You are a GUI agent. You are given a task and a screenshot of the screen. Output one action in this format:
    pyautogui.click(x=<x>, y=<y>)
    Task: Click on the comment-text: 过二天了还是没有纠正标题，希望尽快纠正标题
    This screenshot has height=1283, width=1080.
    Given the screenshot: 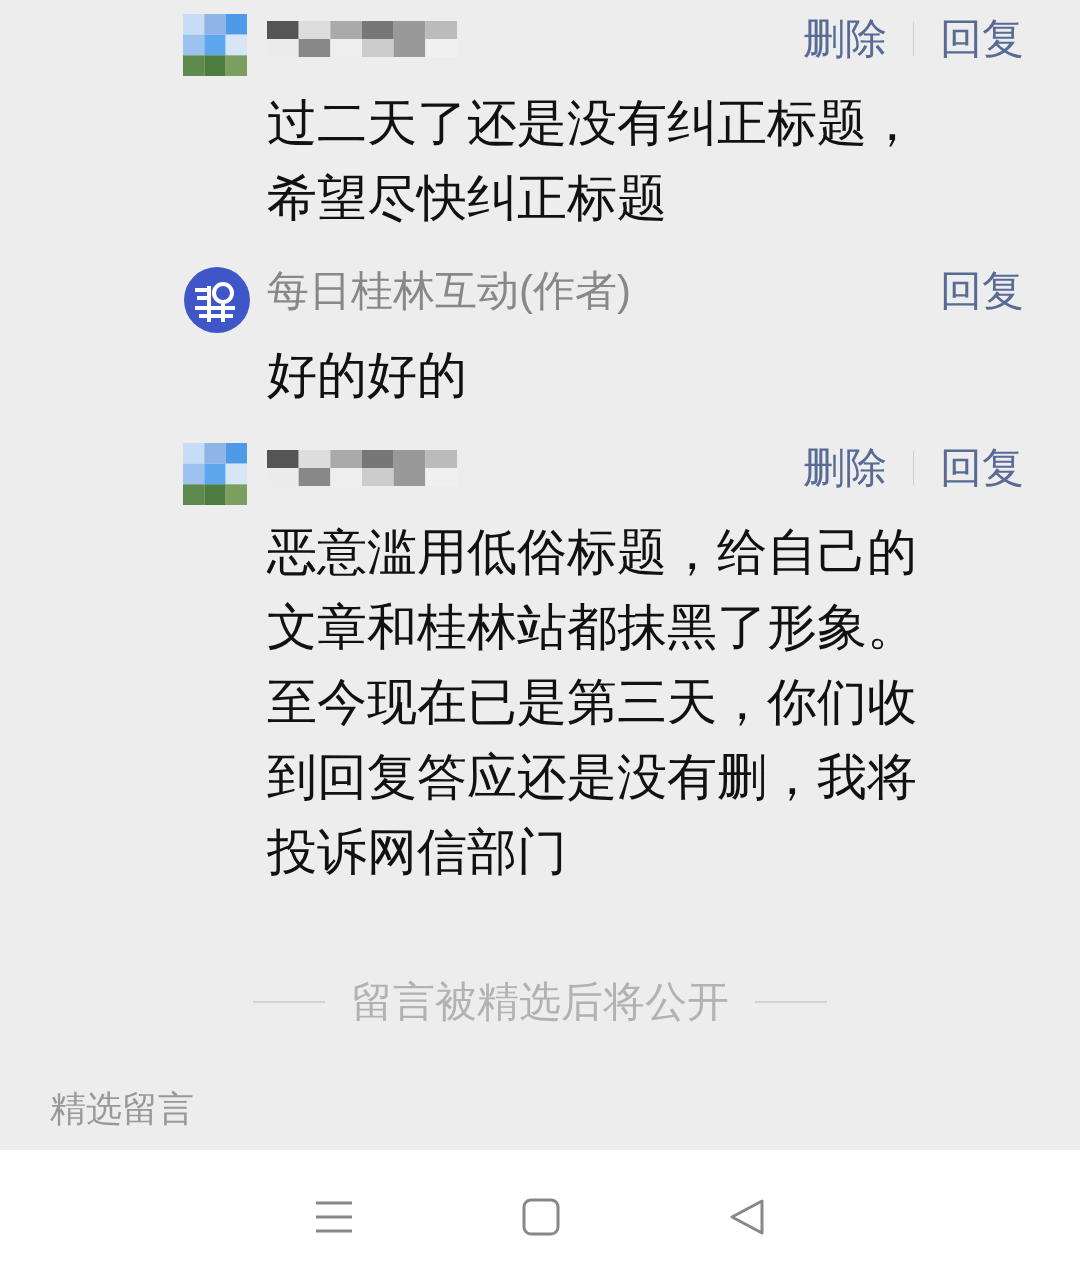 What is the action you would take?
    pyautogui.click(x=592, y=161)
    